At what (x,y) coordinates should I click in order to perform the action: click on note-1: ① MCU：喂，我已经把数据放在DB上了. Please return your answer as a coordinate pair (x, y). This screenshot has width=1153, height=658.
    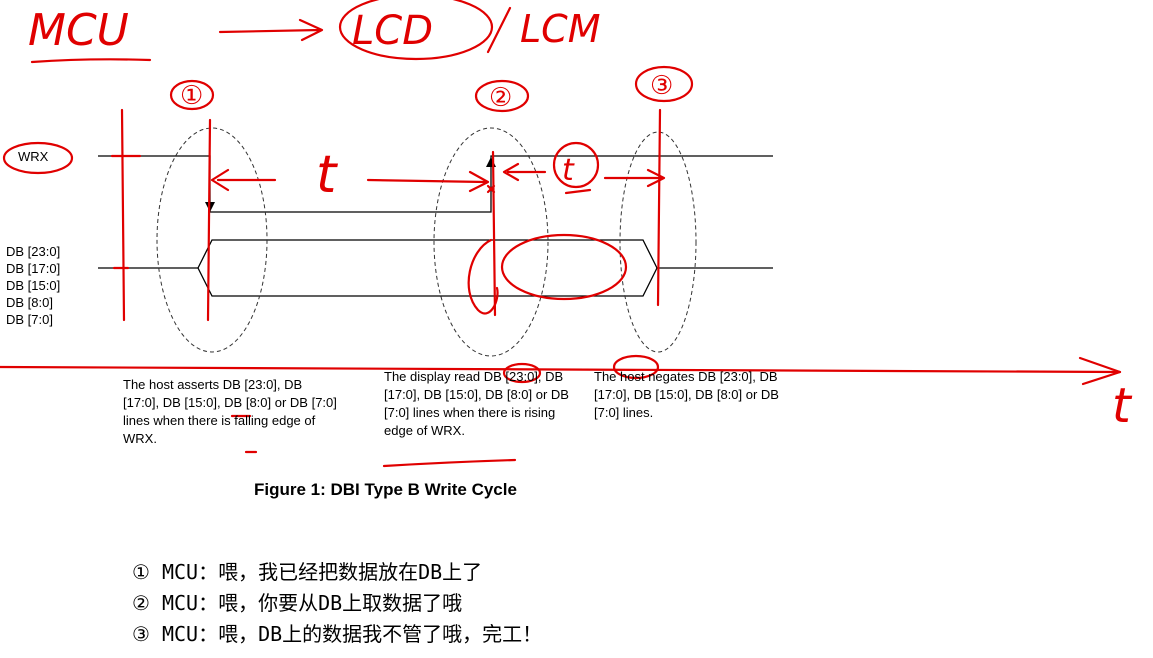
    Looking at the image, I should click on (307, 572).